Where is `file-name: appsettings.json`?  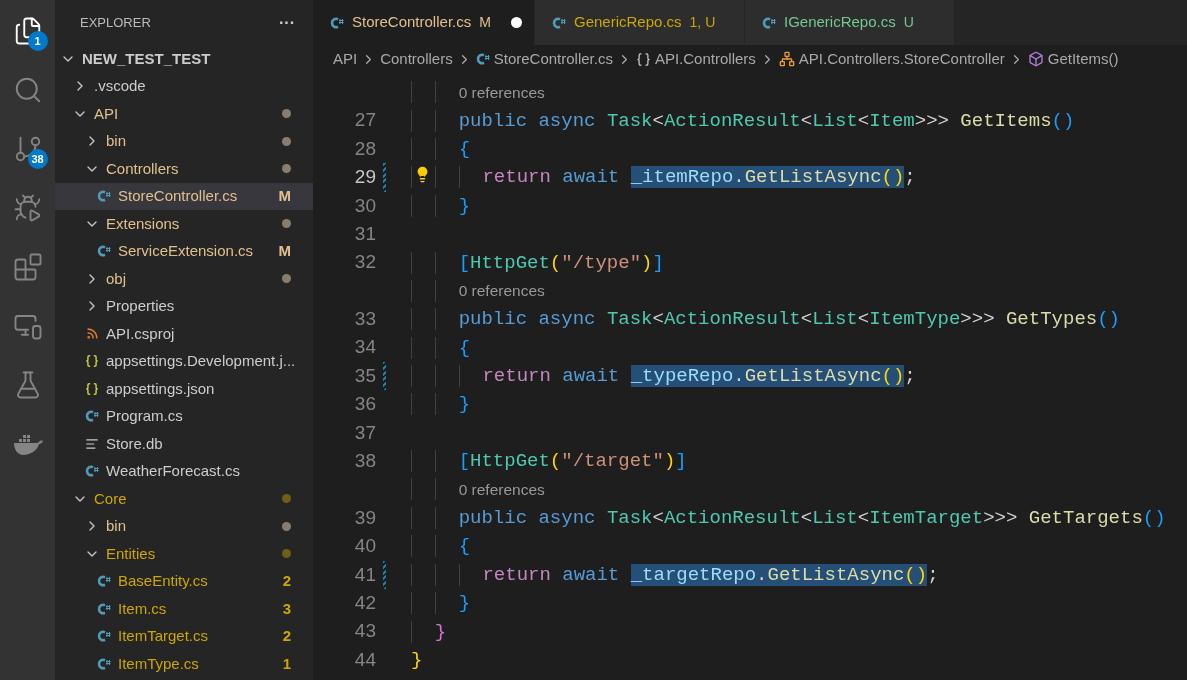 file-name: appsettings.json is located at coordinates (160, 388).